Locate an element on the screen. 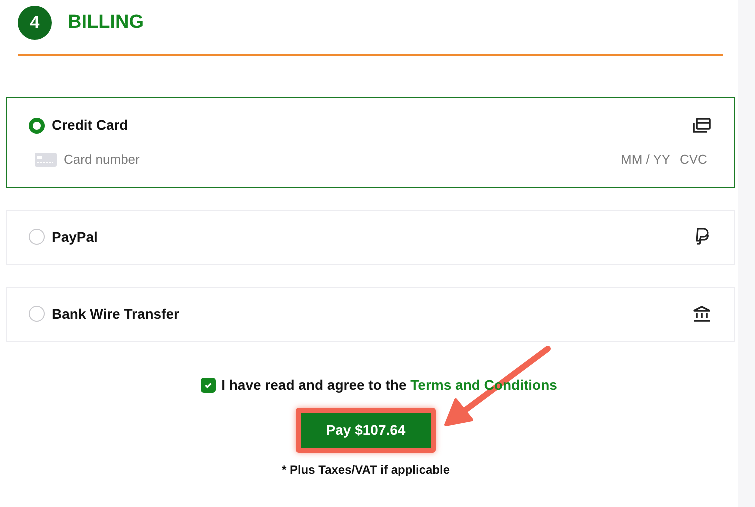  option-label: Credit Card is located at coordinates (90, 125).